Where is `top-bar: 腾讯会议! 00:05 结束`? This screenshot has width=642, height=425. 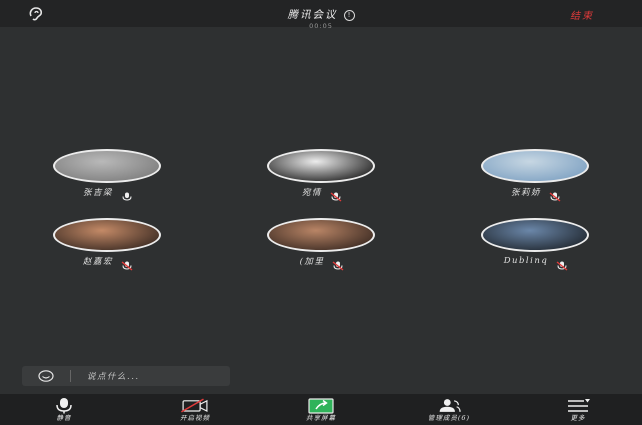 top-bar: 腾讯会议! 00:05 结束 is located at coordinates (321, 15).